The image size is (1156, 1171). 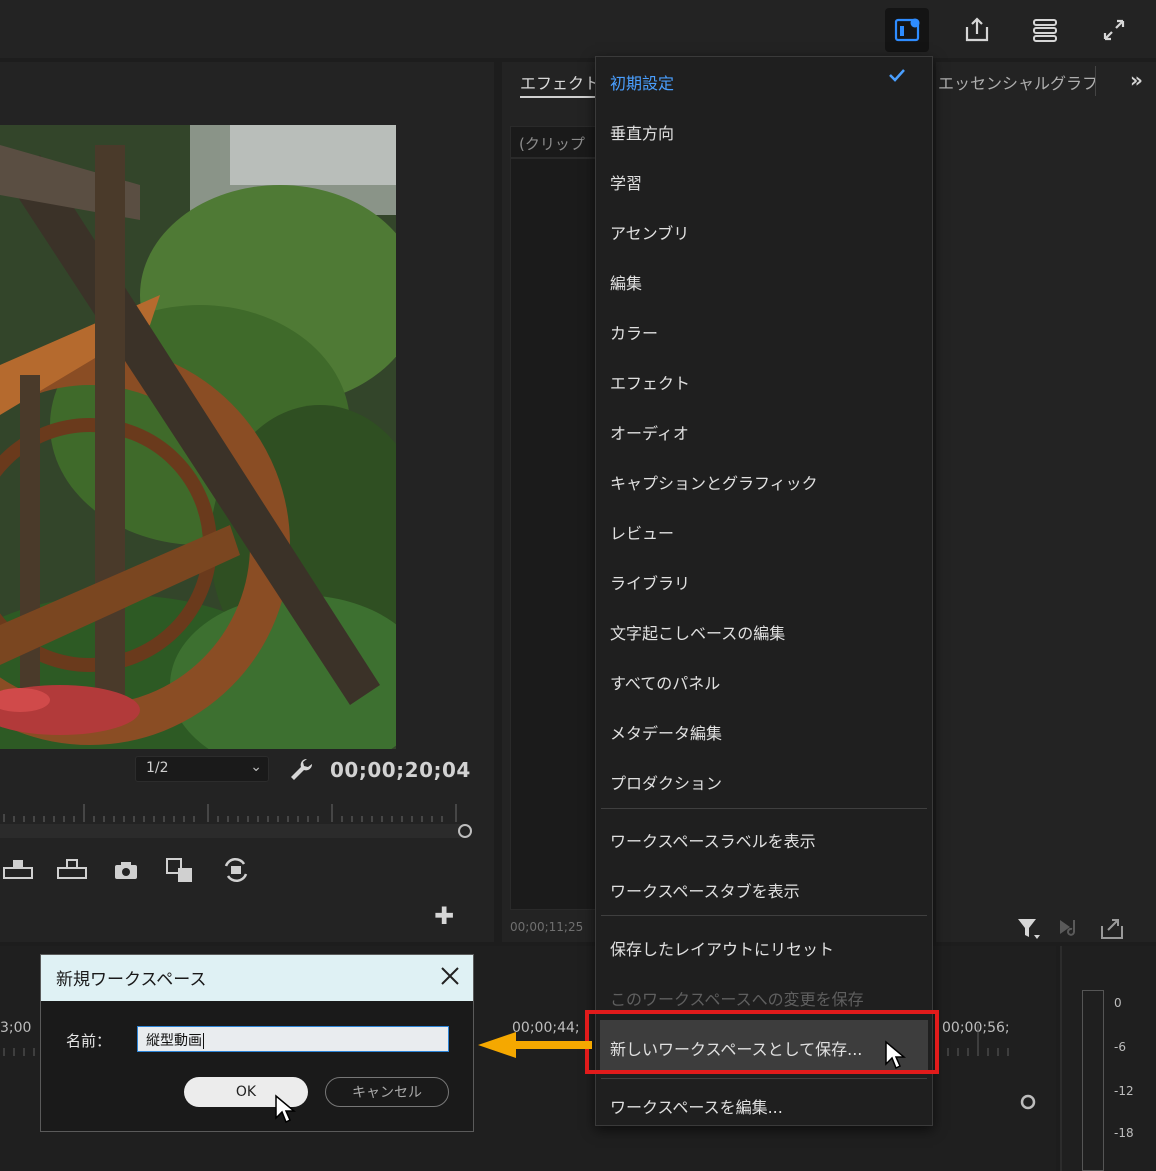 What do you see at coordinates (238, 821) in the screenshot?
I see `monitor-time-ruler` at bounding box center [238, 821].